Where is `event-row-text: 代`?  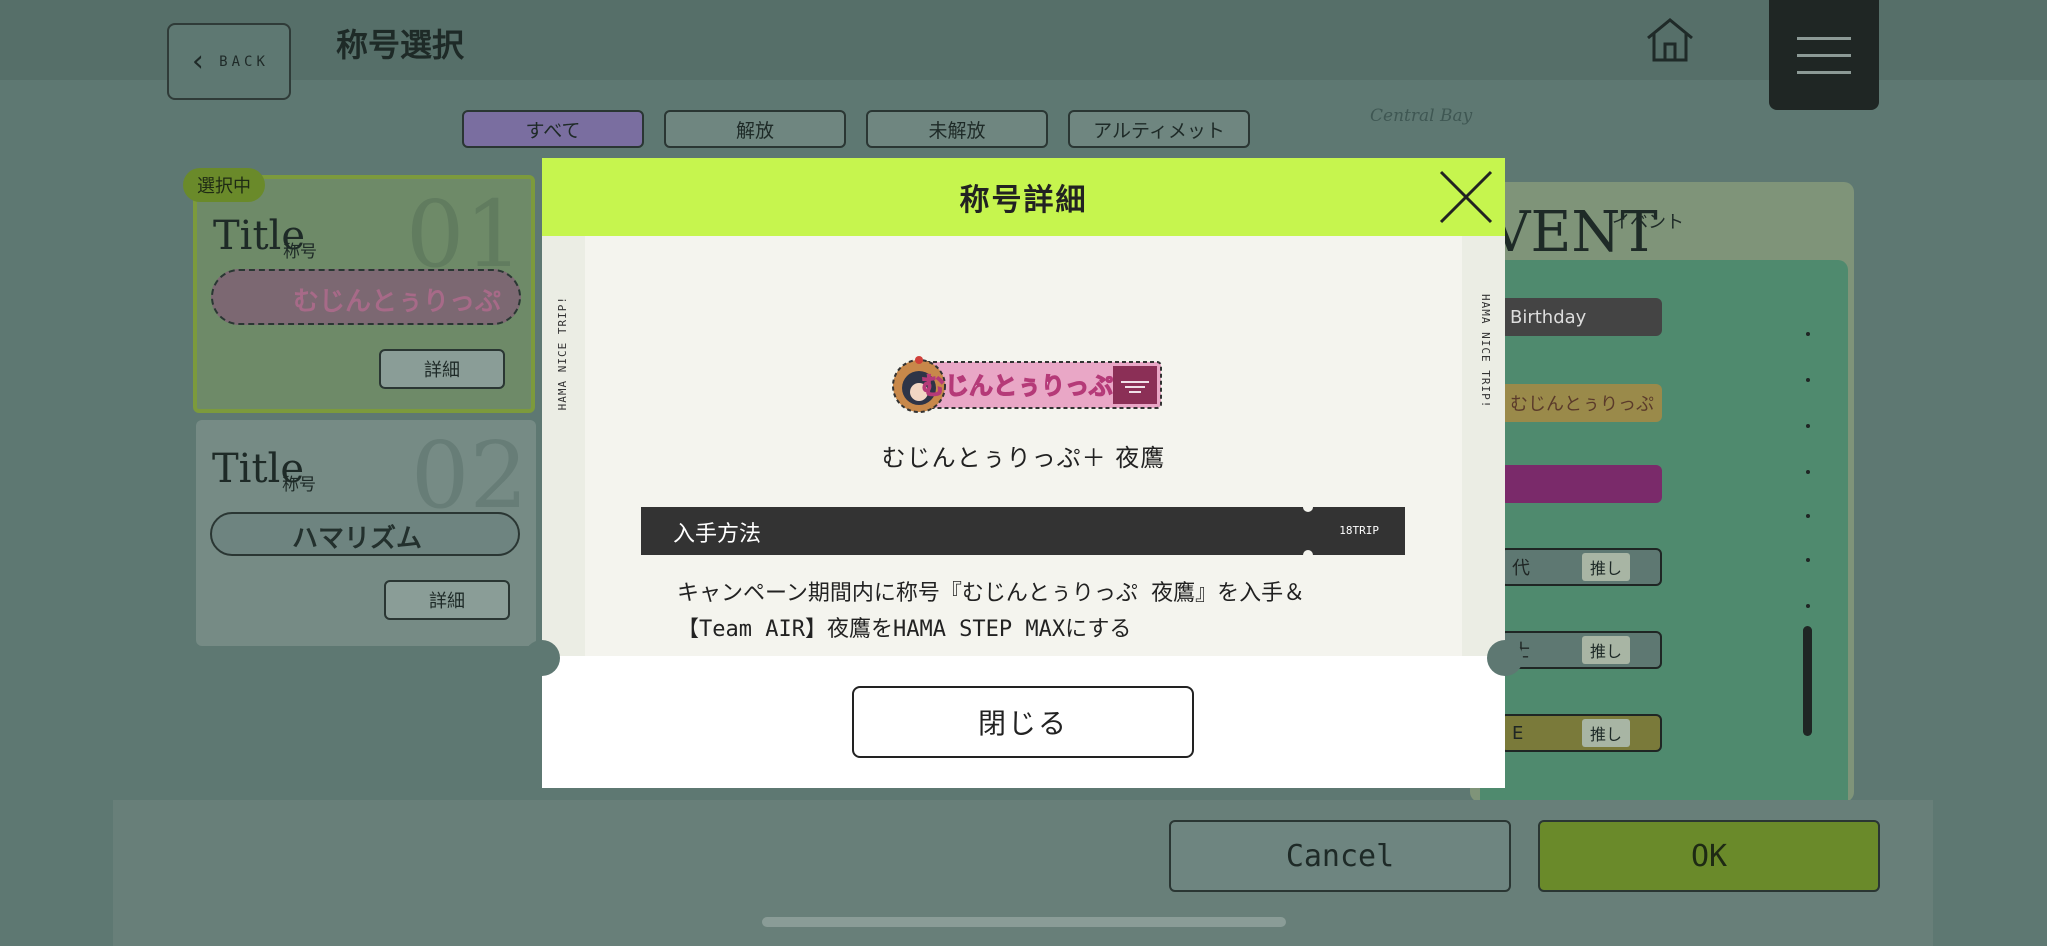 event-row-text: 代 is located at coordinates (1521, 568).